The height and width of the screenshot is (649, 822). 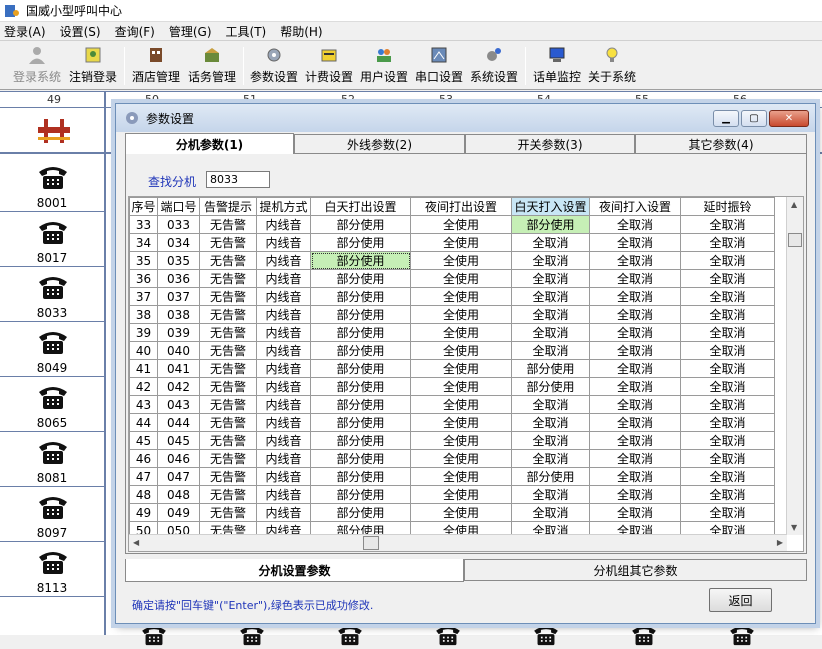 I want to click on minimize-button: ▁, so click(x=726, y=118).